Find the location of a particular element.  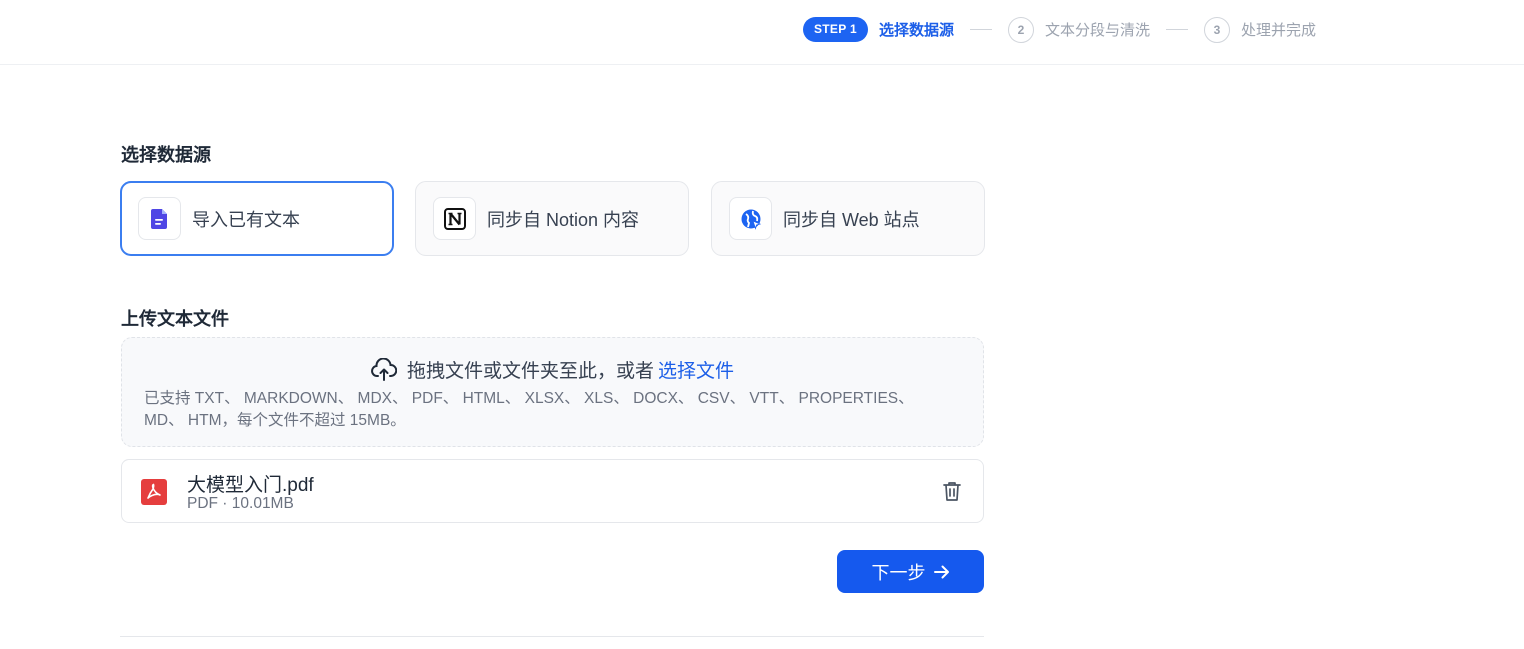

select-file-link: 选择文件 is located at coordinates (696, 369).